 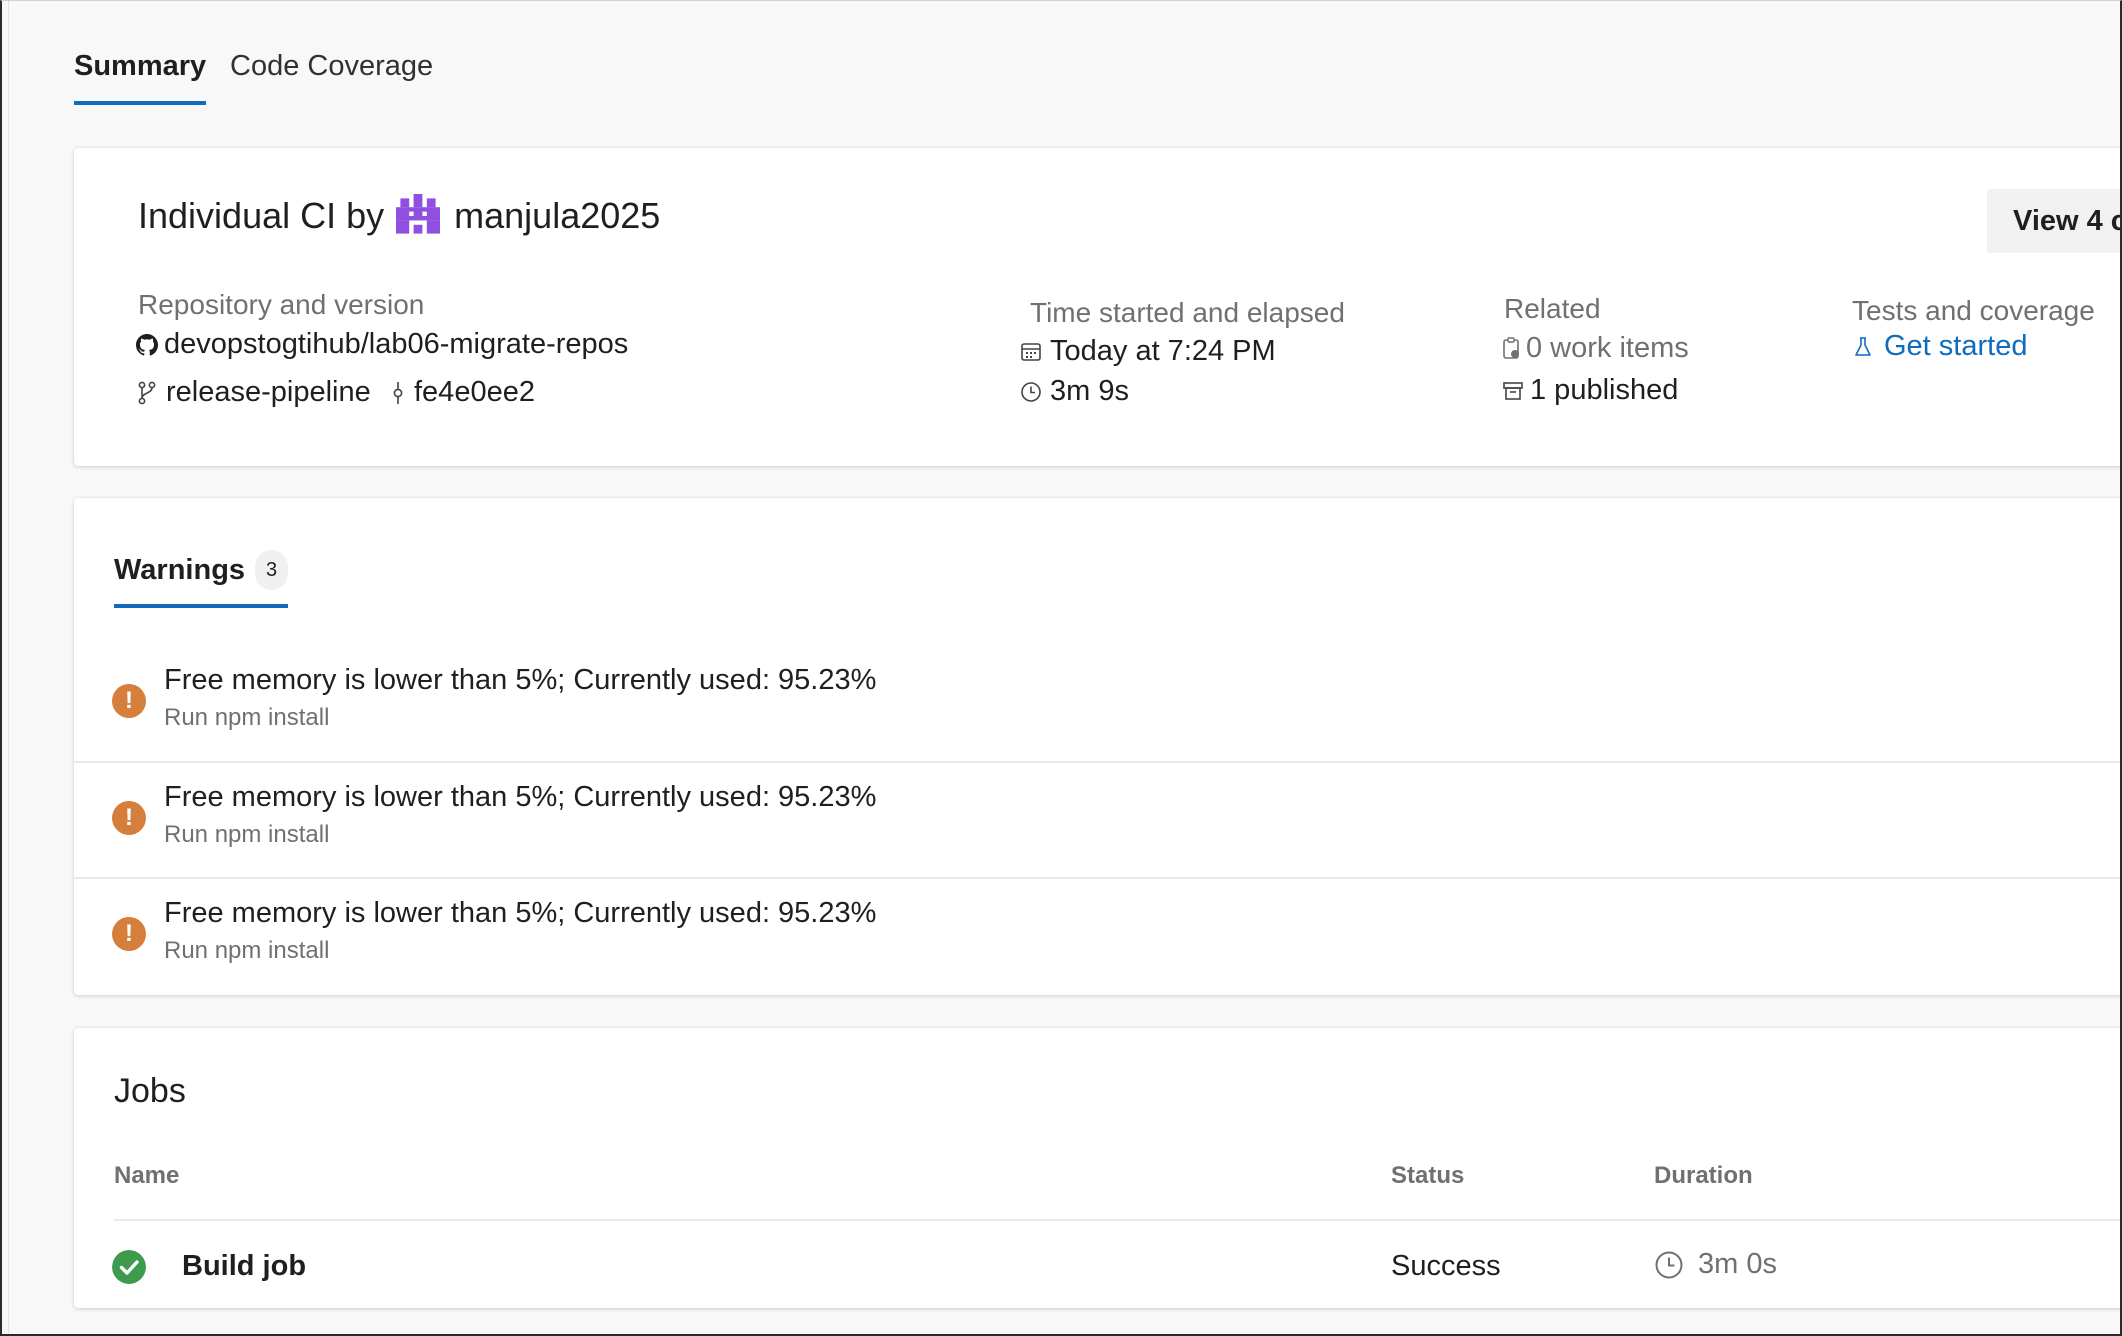 I want to click on get-started-link: Get started, so click(x=1940, y=346).